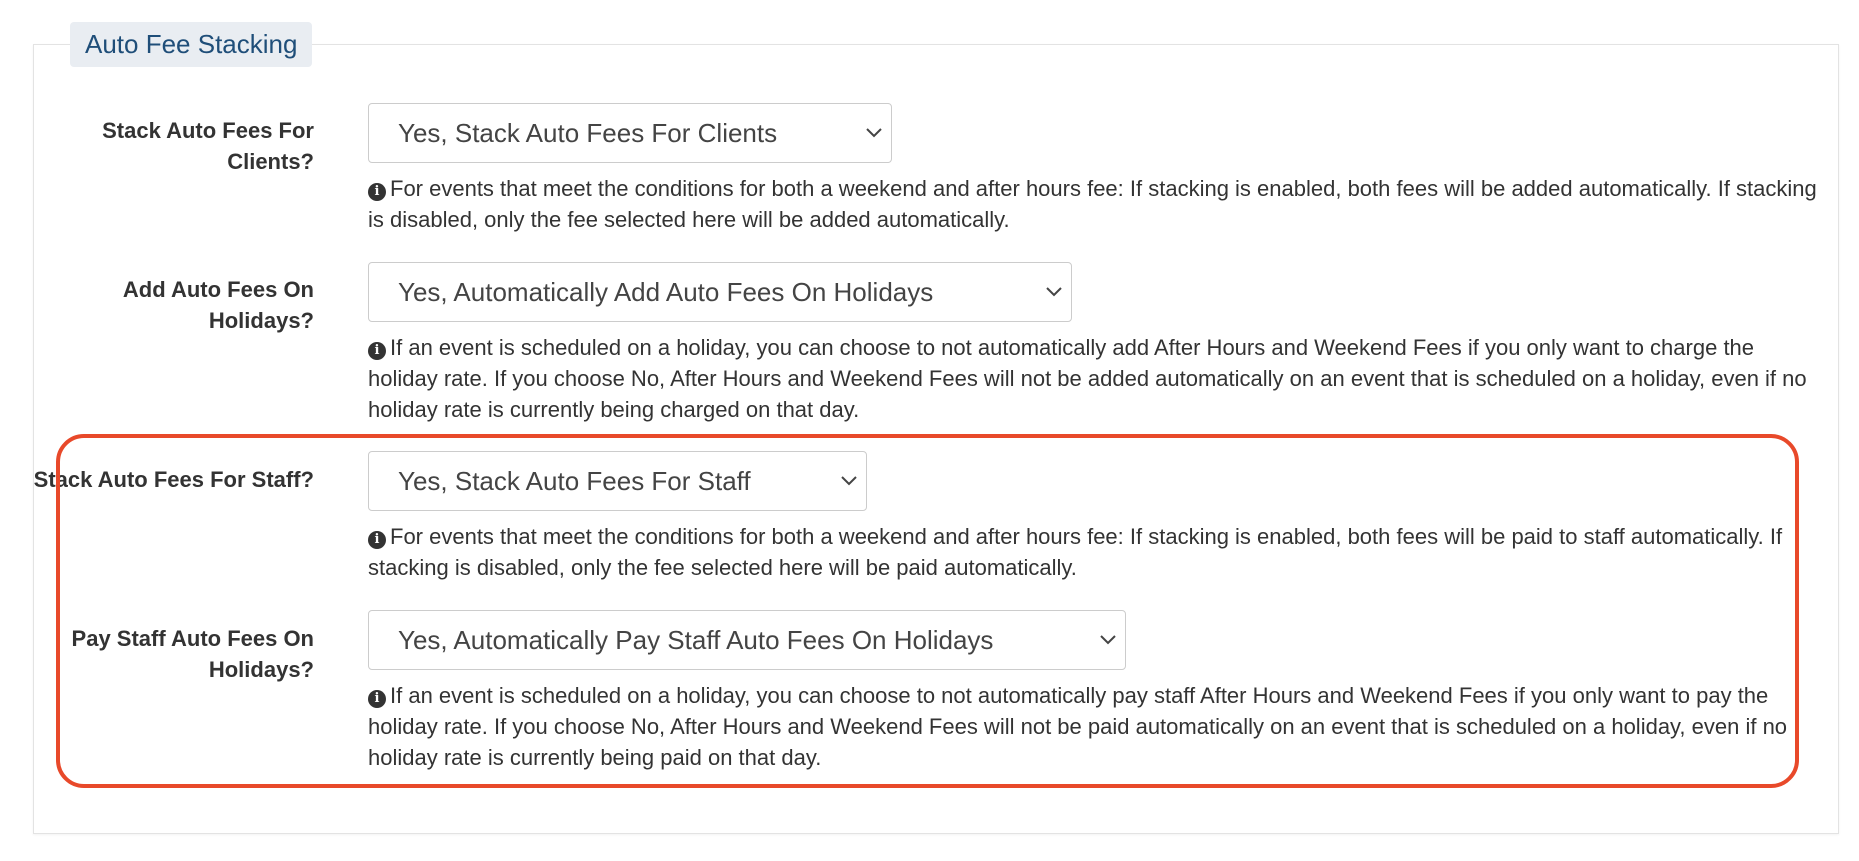 This screenshot has width=1859, height=861. What do you see at coordinates (574, 481) in the screenshot?
I see `stack-fees-staff-value: Yes, Stack Auto Fees For Staff` at bounding box center [574, 481].